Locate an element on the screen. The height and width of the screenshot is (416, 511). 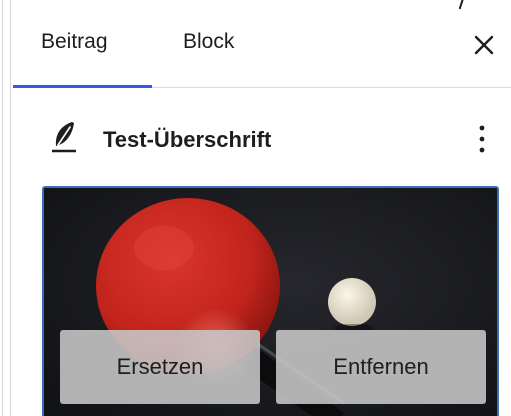
panel-border is located at coordinates (10, 208).